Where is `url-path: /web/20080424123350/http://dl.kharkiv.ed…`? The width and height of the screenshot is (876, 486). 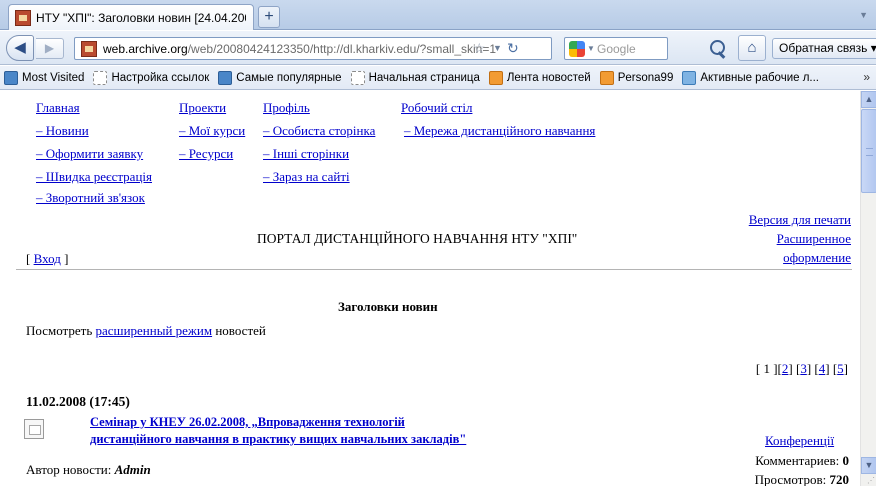
url-path: /web/20080424123350/http://dl.kharkiv.ed… is located at coordinates (342, 49).